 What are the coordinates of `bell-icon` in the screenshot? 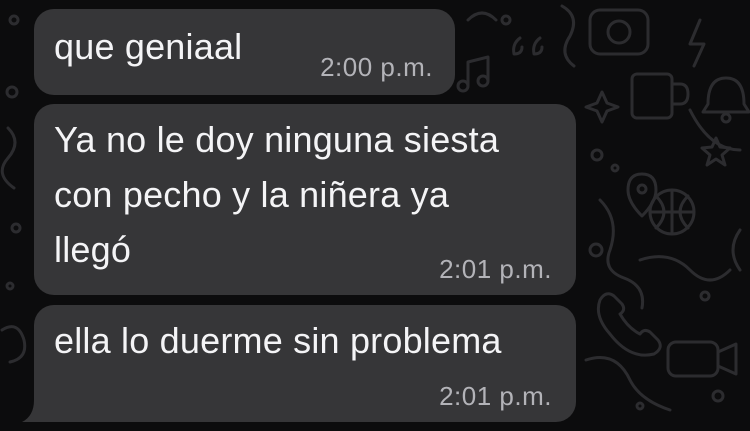 It's located at (725, 100).